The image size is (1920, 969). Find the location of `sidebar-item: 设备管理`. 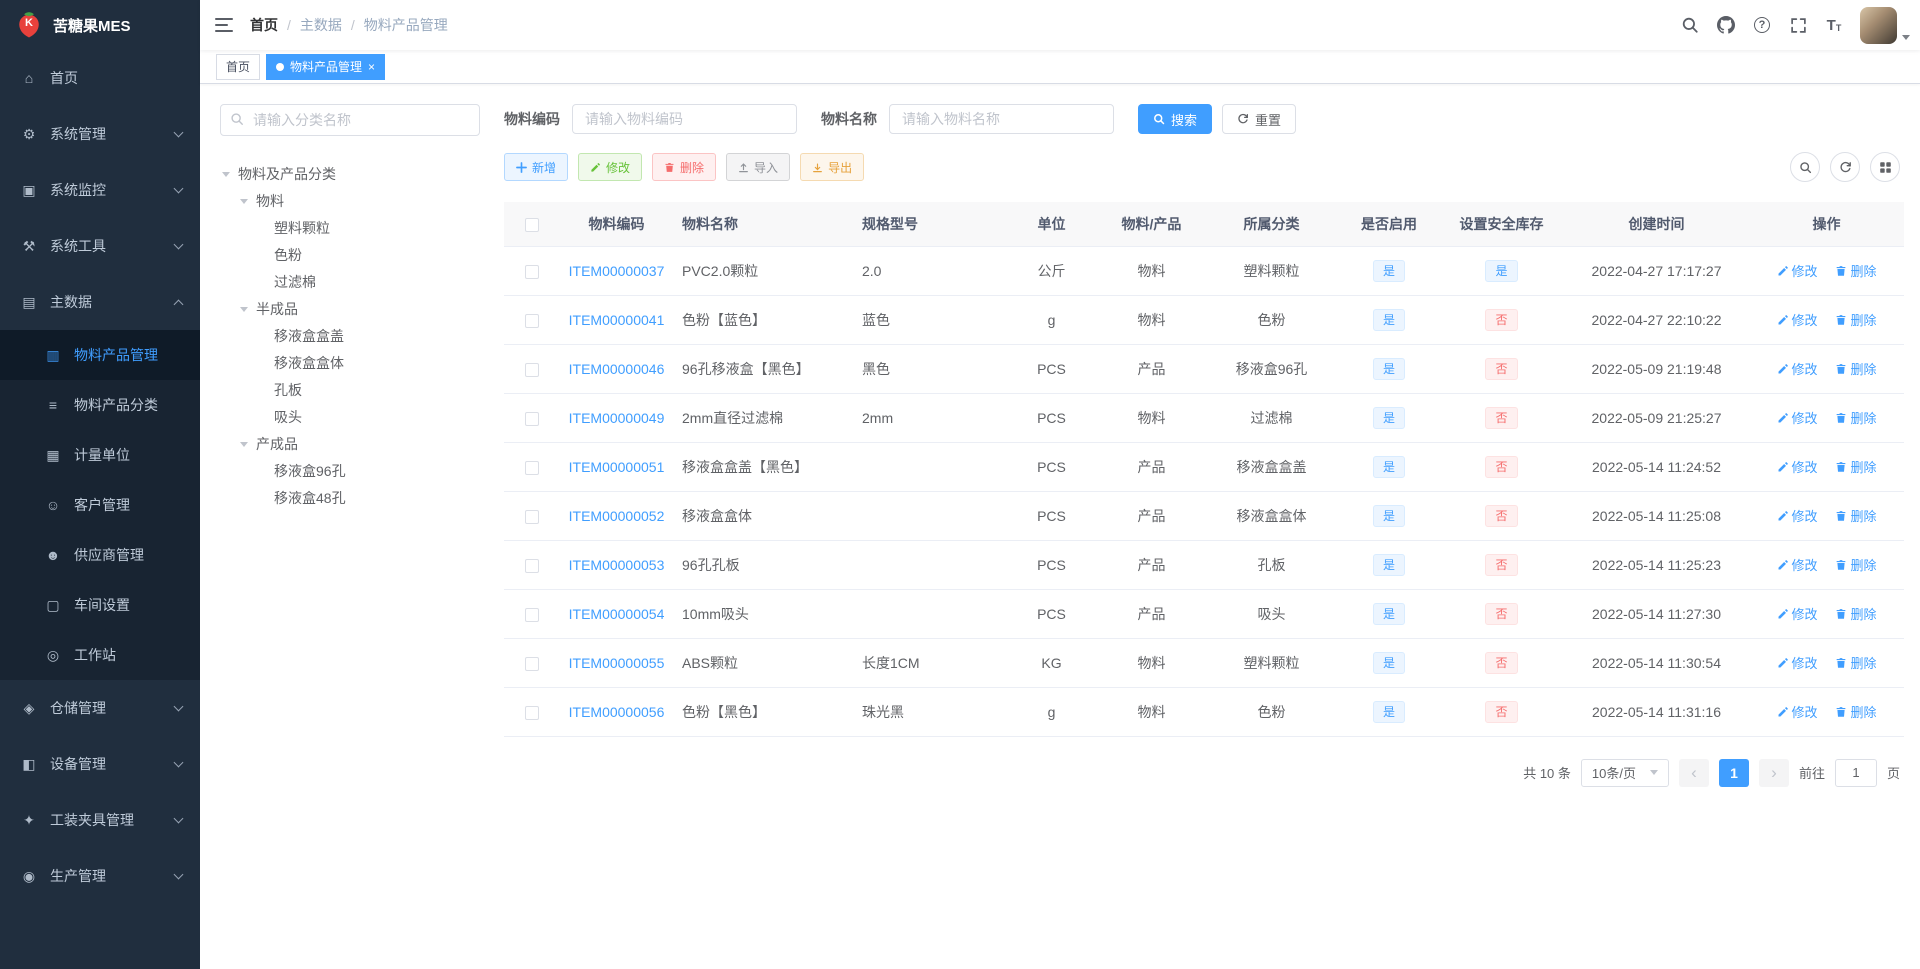

sidebar-item: 设备管理 is located at coordinates (100, 764).